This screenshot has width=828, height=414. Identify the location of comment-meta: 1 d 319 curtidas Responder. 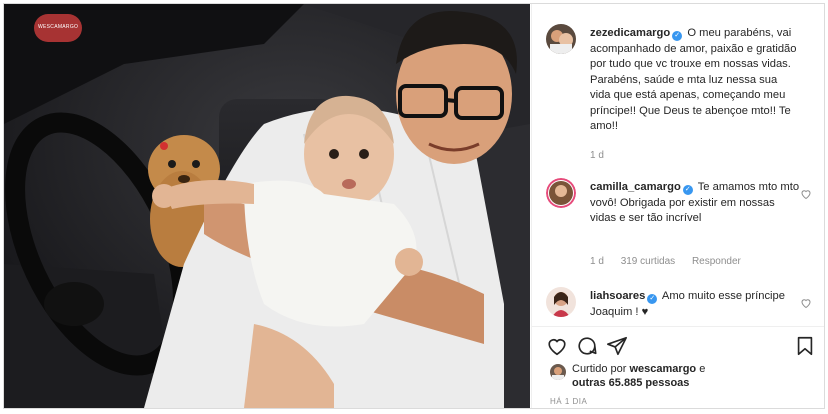
(672, 261).